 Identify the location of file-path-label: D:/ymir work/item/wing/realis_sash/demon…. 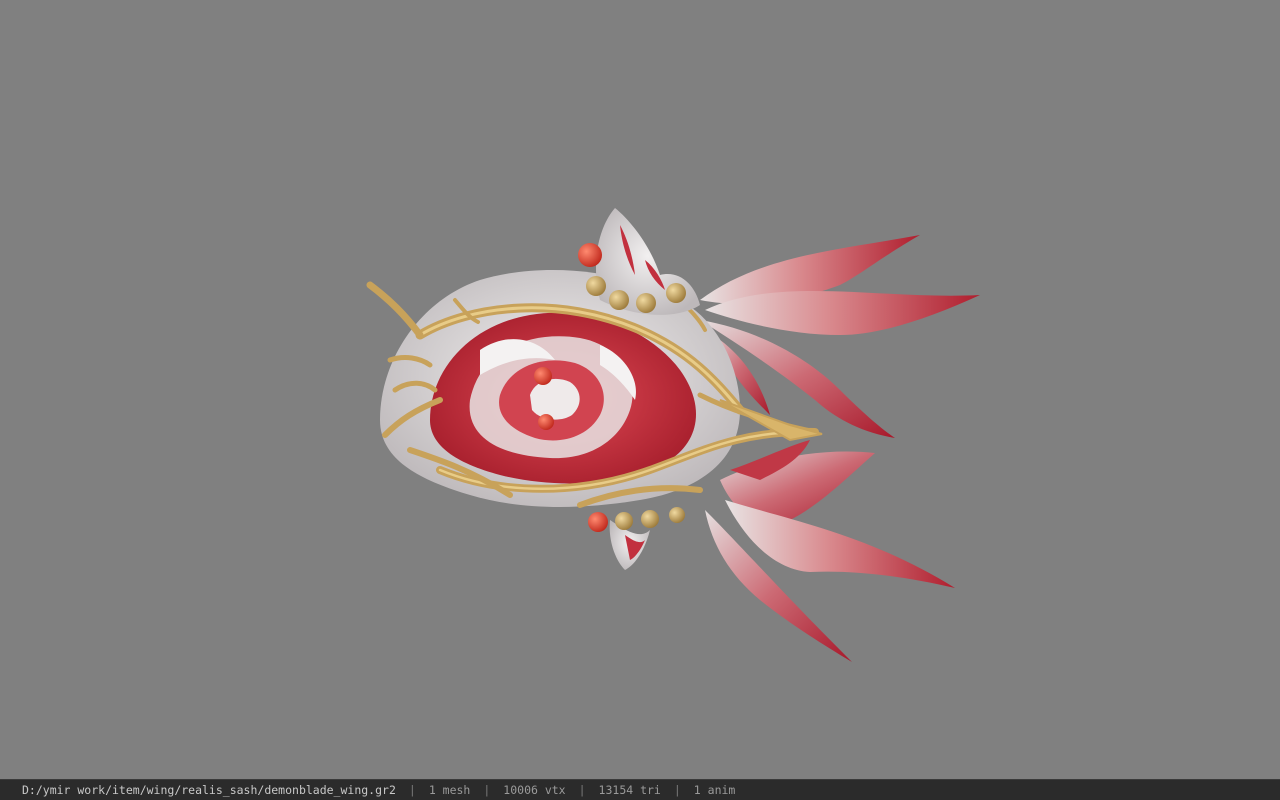
(209, 790).